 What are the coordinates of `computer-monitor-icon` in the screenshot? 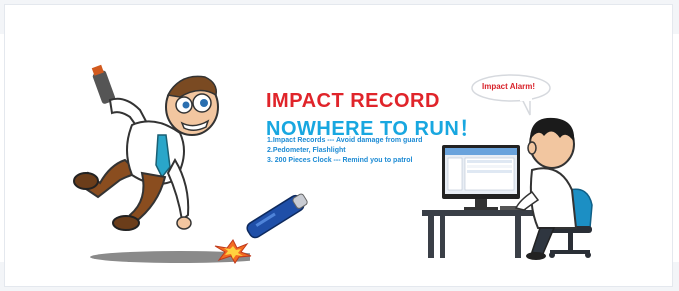 It's located at (481, 177).